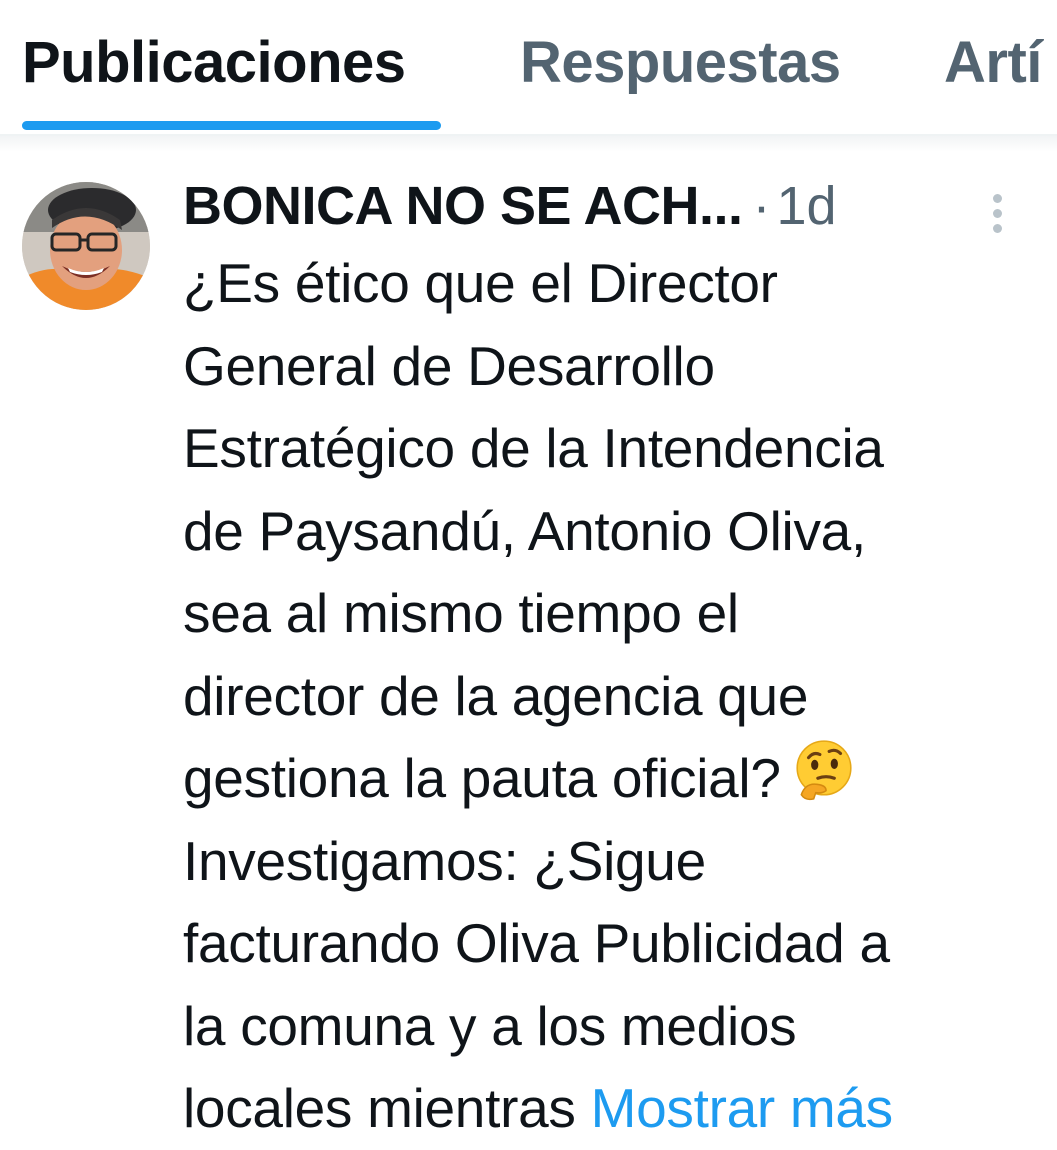 This screenshot has height=1150, width=1057. Describe the element at coordinates (379, 1108) in the screenshot. I see `post-text-line: locales mientras` at that location.